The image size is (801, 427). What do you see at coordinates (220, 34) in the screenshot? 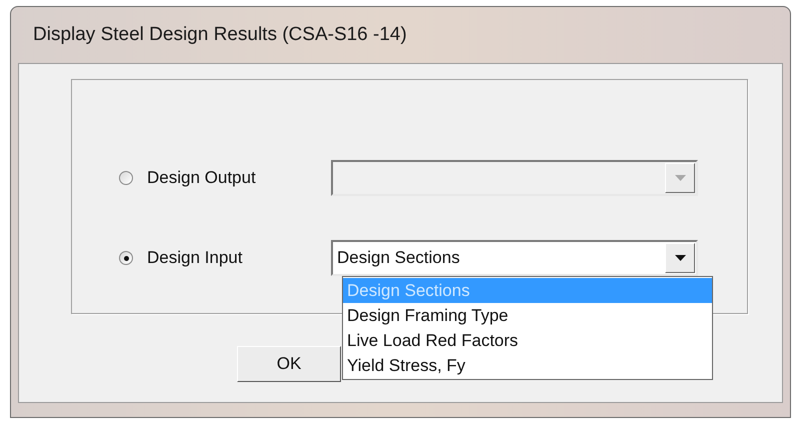
I see `window-title: Display Steel Design Results (CSA-S16 -14)` at bounding box center [220, 34].